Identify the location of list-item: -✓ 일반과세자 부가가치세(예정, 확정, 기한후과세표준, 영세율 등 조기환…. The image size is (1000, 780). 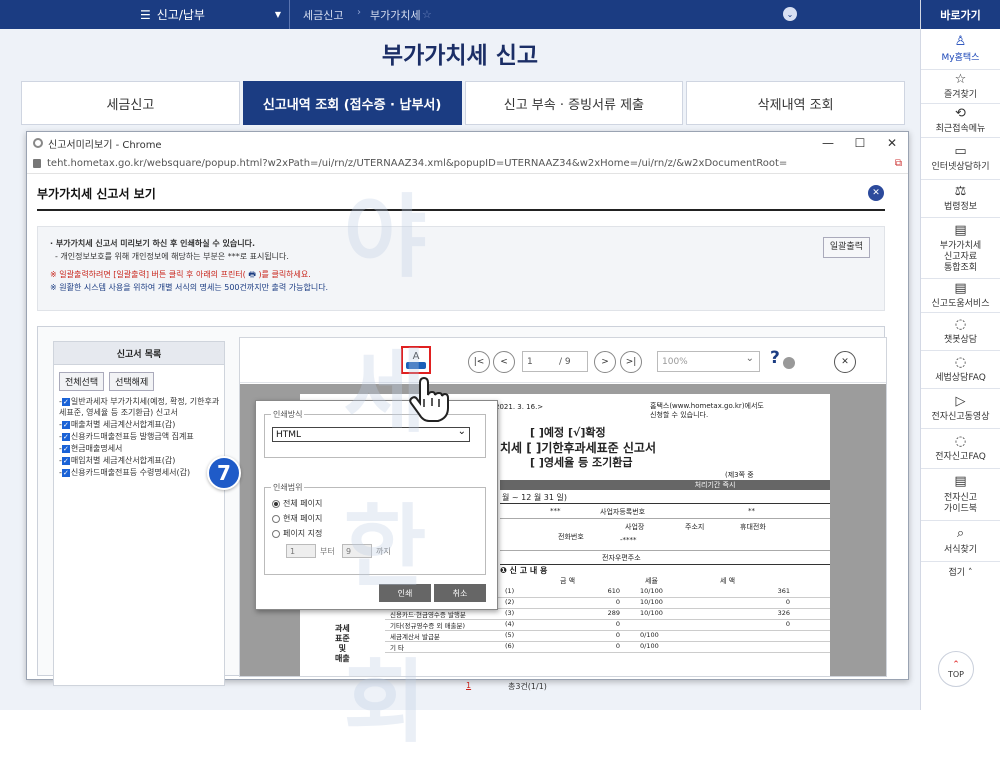
(141, 407).